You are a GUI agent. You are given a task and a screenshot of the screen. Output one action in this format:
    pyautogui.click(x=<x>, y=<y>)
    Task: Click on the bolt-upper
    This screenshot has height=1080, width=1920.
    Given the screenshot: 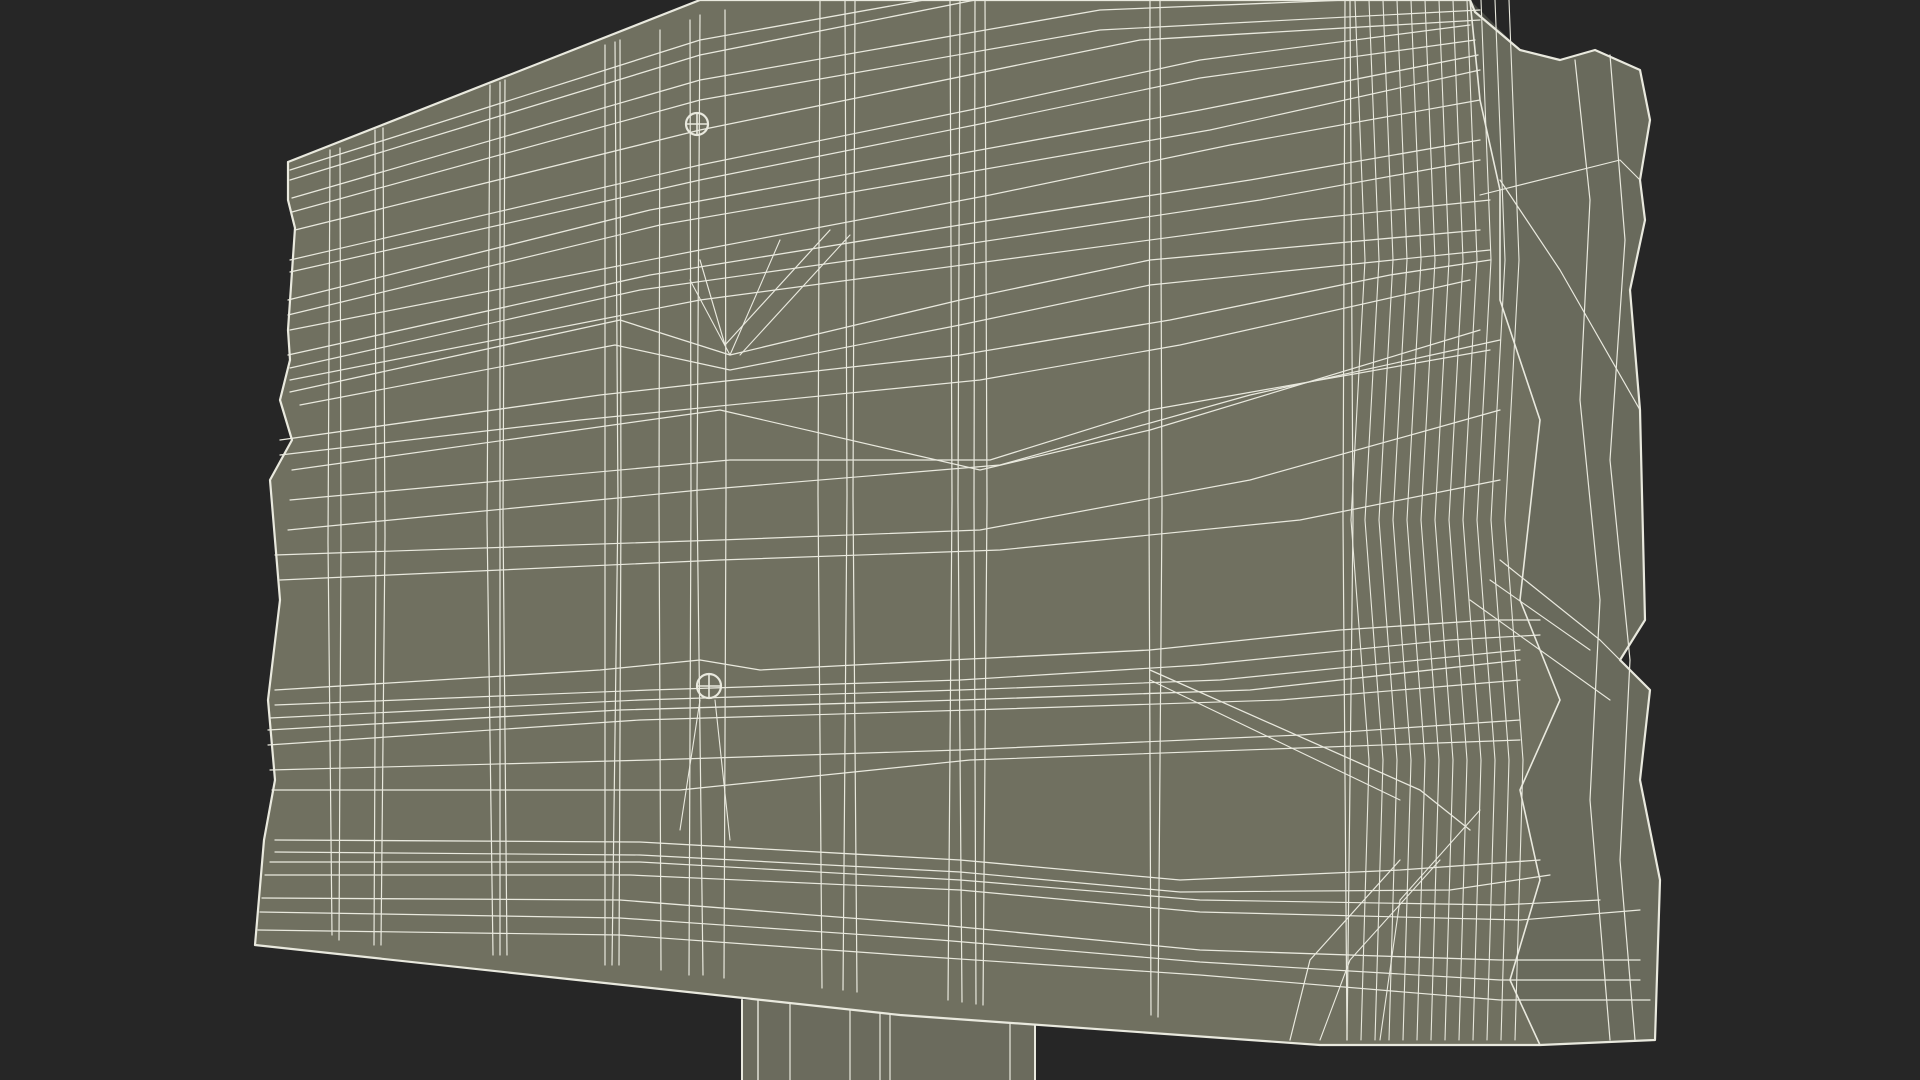 What is the action you would take?
    pyautogui.click(x=697, y=124)
    